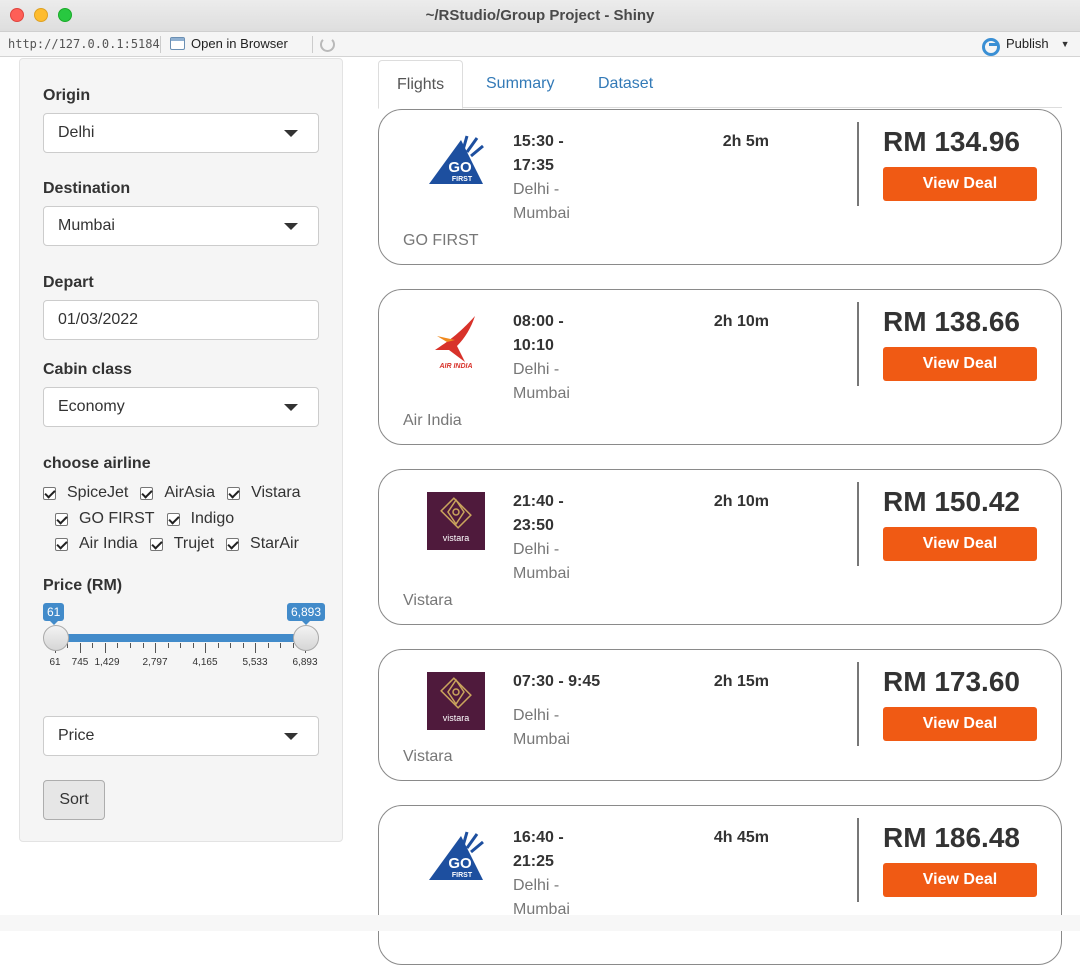 This screenshot has width=1080, height=965. I want to click on airline-checkbox-trujet: Trujet, so click(181, 544).